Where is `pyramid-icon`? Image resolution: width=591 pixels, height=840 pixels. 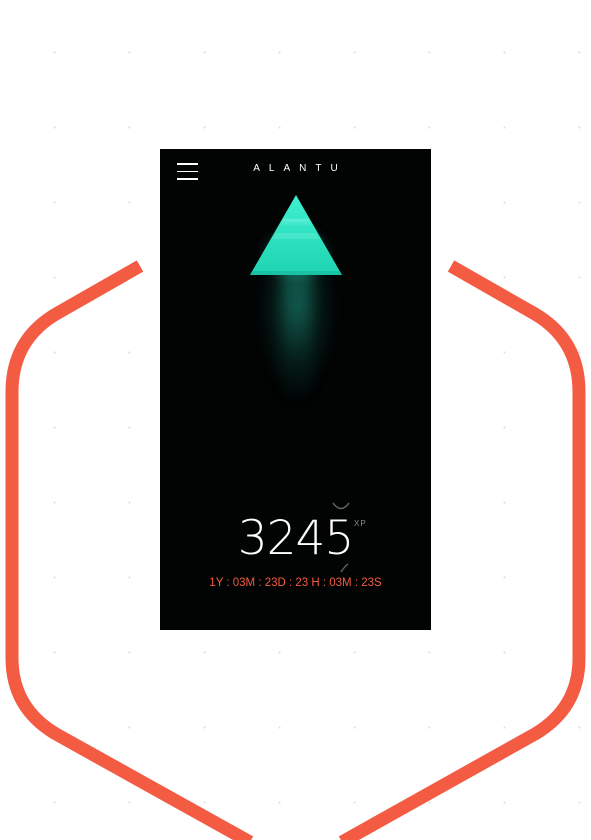
pyramid-icon is located at coordinates (296, 236).